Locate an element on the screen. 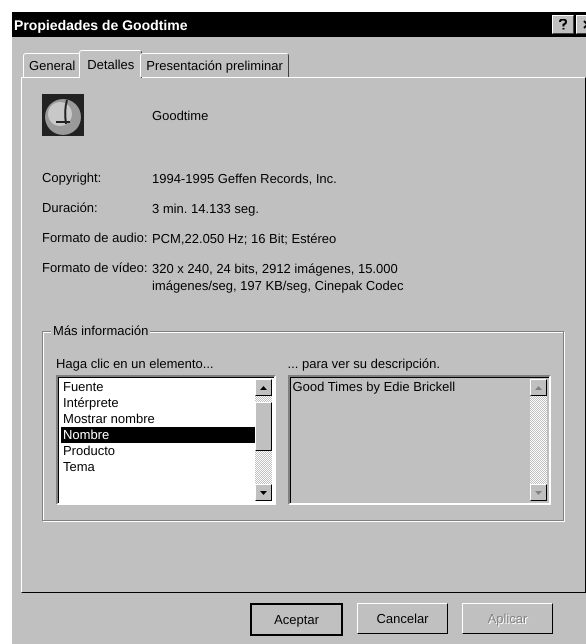 Image resolution: width=586 pixels, height=644 pixels. group-title: Más información is located at coordinates (100, 330).